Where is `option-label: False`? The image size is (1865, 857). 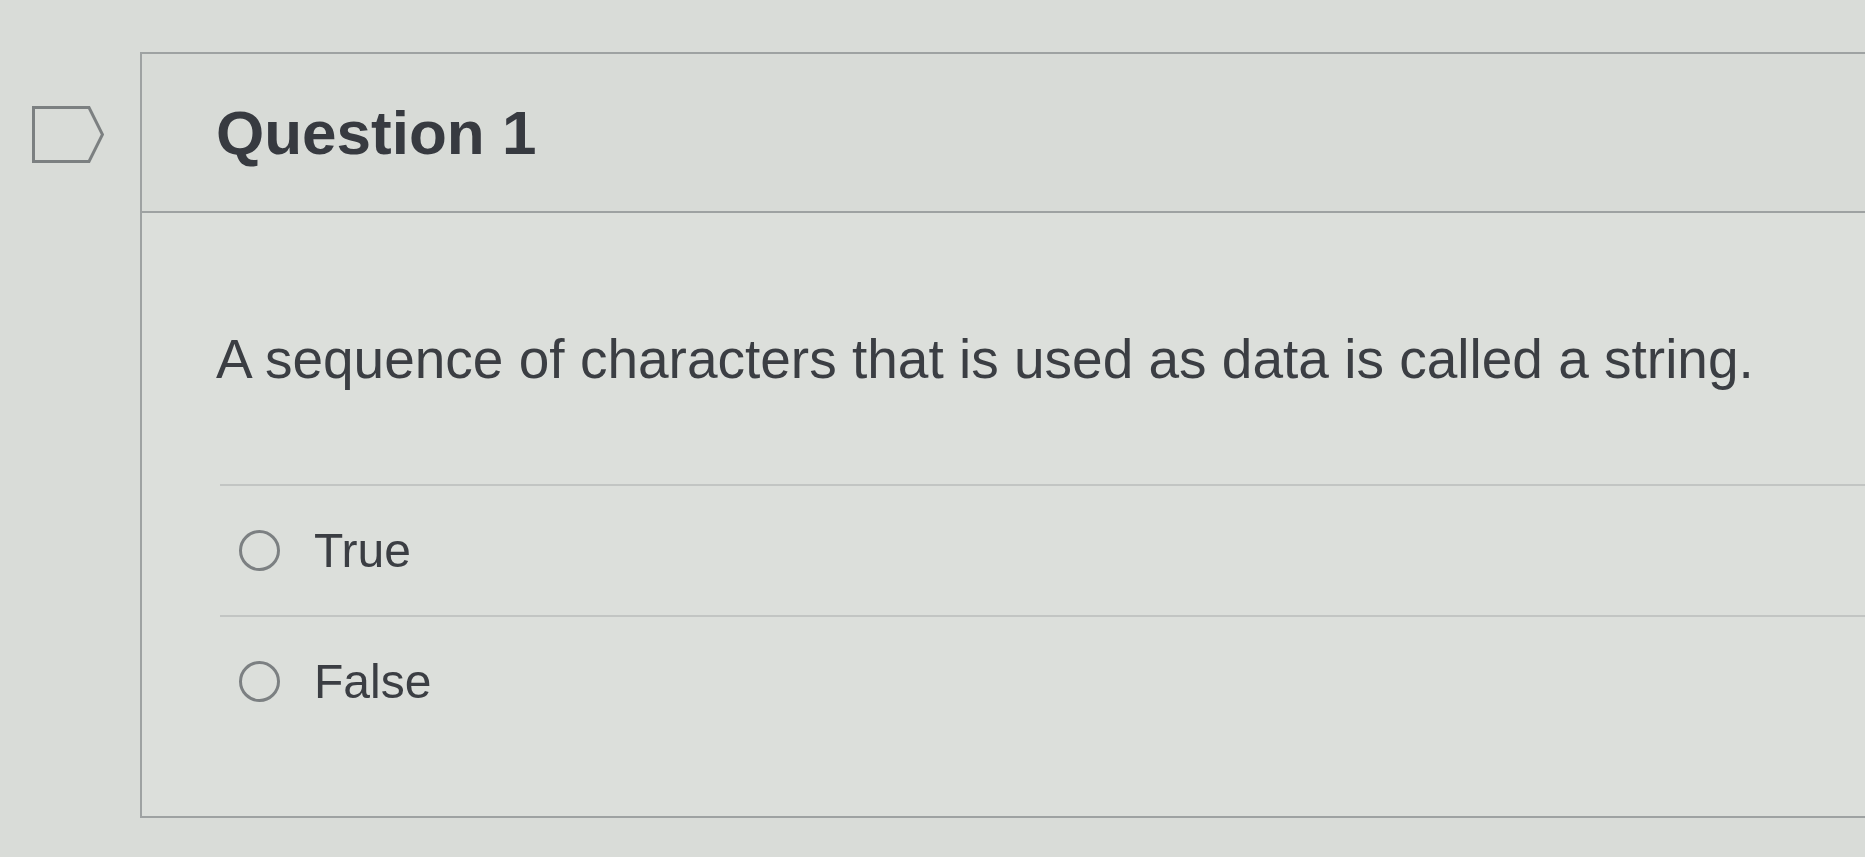 option-label: False is located at coordinates (373, 681).